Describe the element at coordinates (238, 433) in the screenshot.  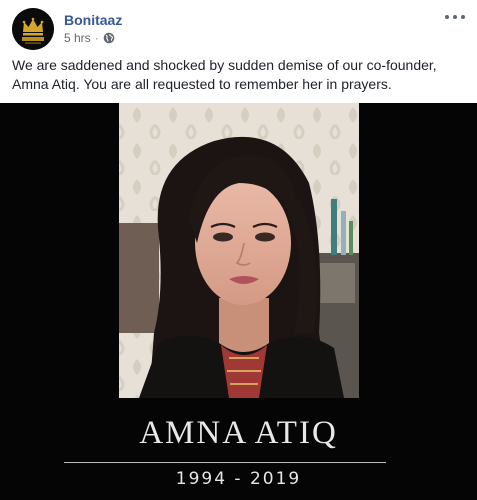
I see `memorial-name: AMNA ATIQ` at that location.